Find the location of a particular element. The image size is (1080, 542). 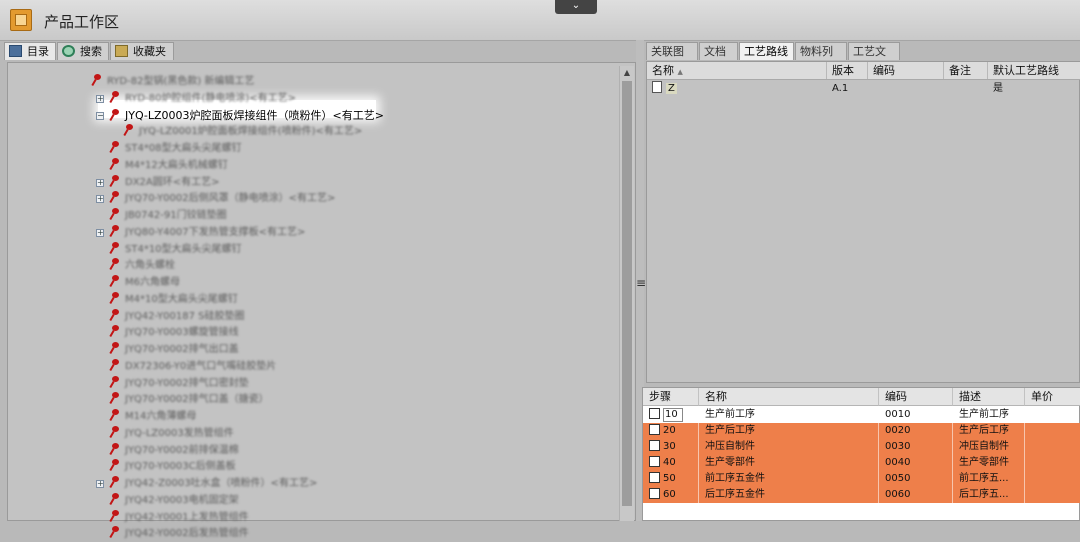

cell-name: 生产前工序 is located at coordinates (789, 415).